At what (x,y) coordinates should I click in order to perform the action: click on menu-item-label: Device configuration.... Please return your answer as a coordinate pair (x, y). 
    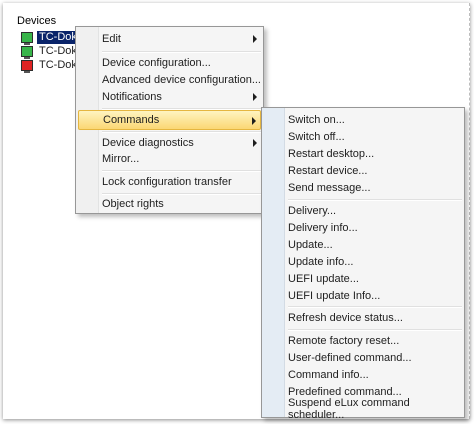
    Looking at the image, I should click on (156, 63).